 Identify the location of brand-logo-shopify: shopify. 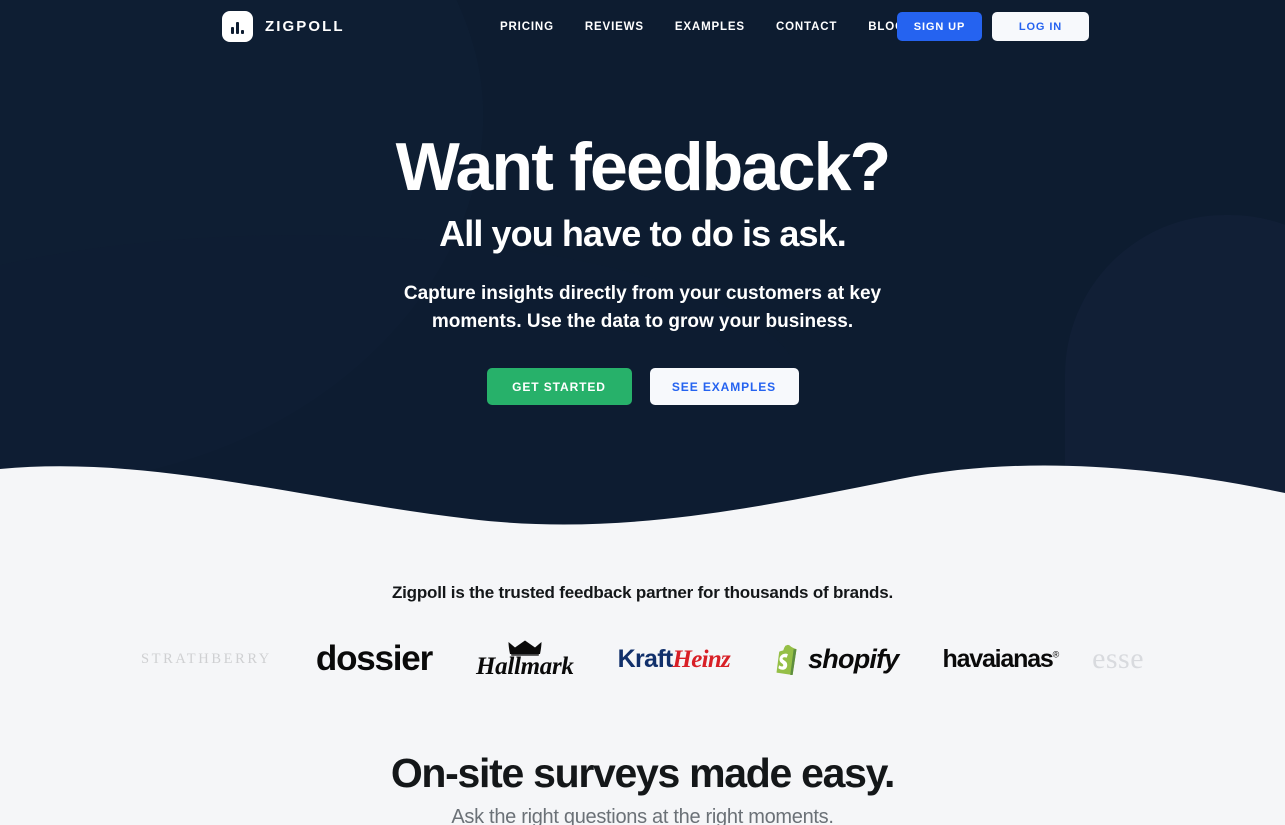
(836, 659).